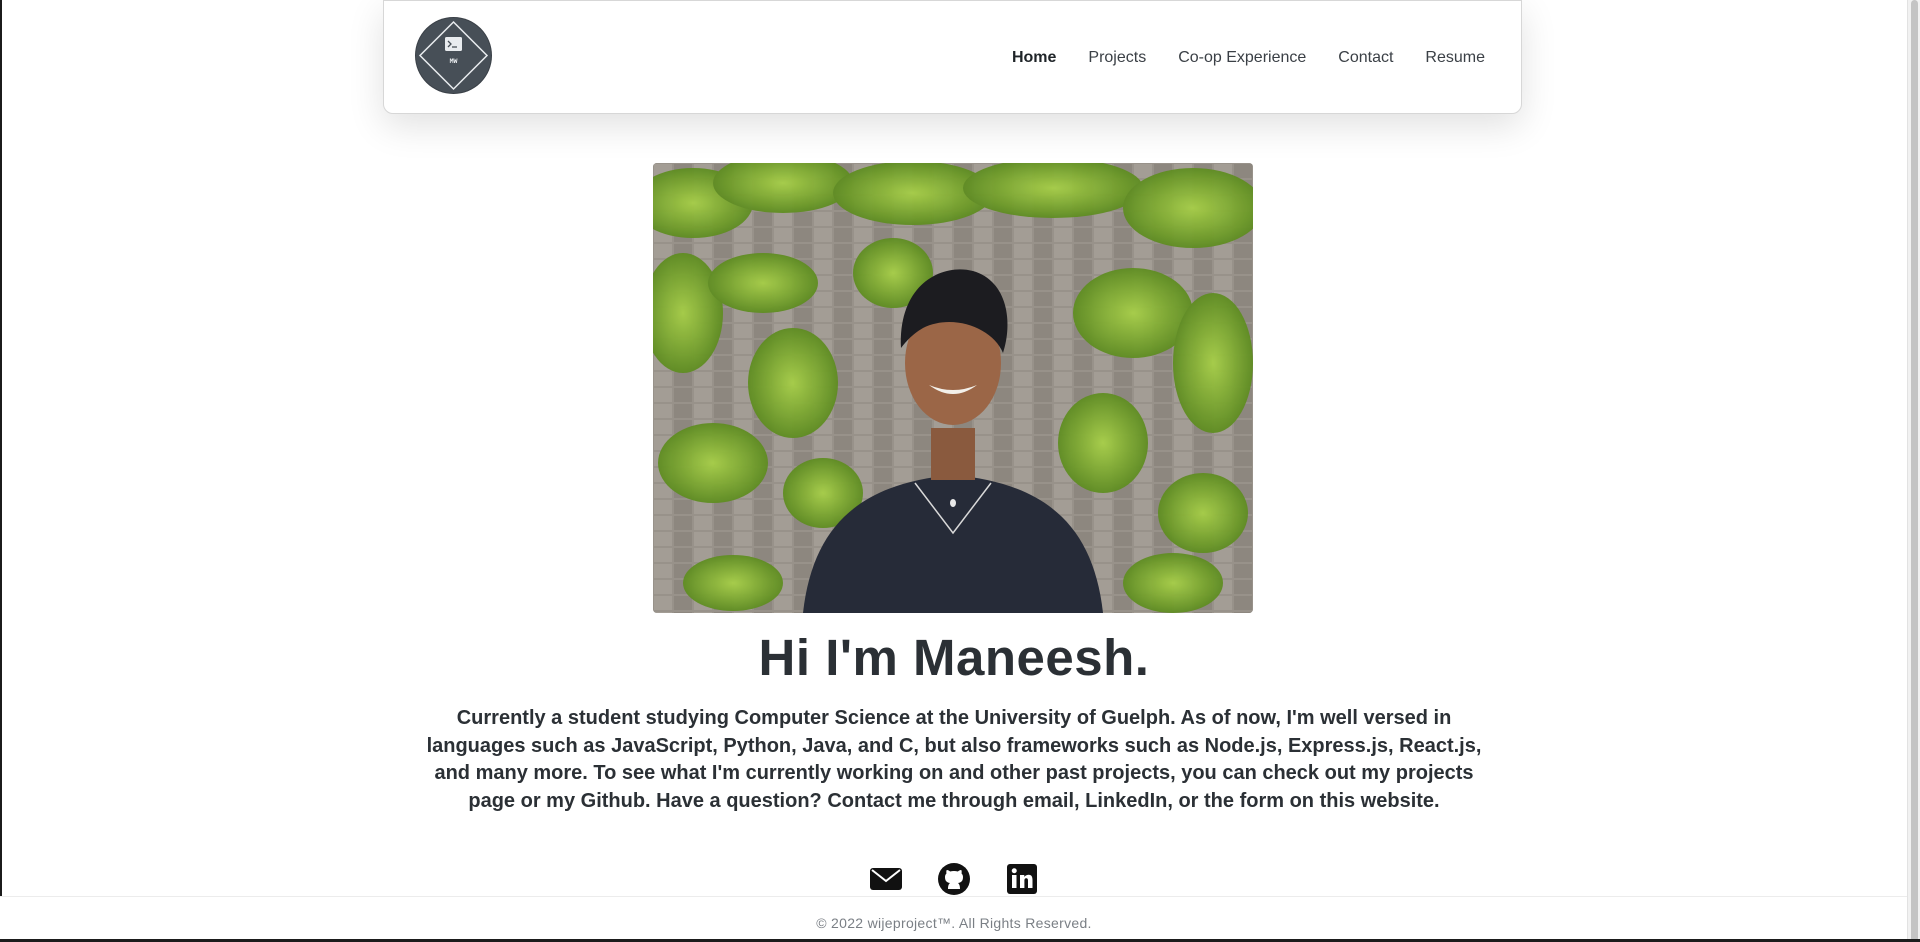 This screenshot has height=942, width=1920. What do you see at coordinates (1034, 58) in the screenshot?
I see `nav-home: Home` at bounding box center [1034, 58].